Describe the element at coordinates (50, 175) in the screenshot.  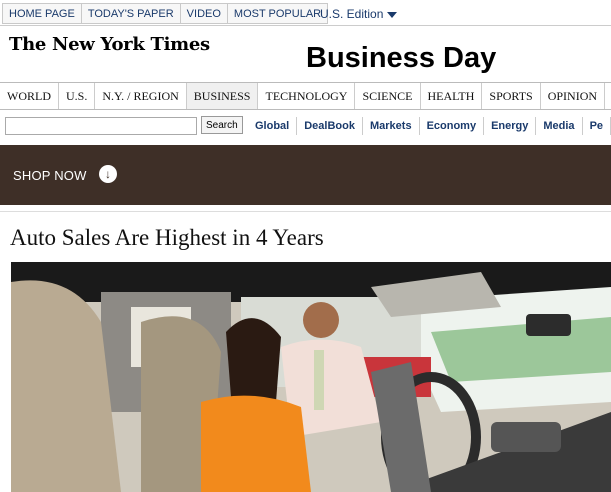
I see `shop-now-label: SHOP NOW` at that location.